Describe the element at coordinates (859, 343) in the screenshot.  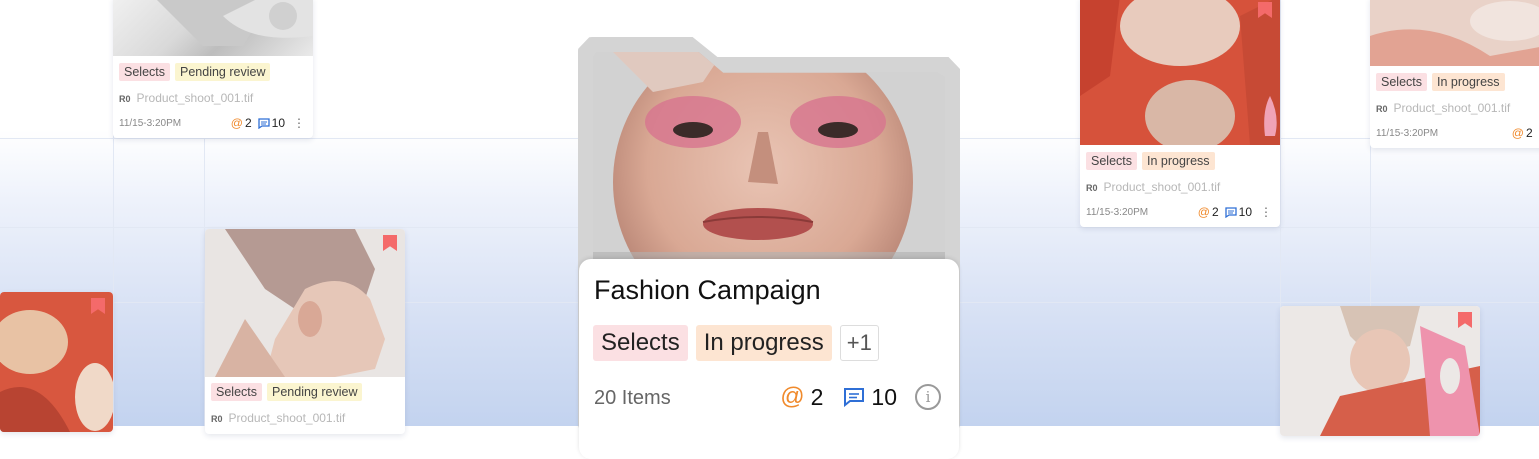
I see `more-tags-badge: +1` at that location.